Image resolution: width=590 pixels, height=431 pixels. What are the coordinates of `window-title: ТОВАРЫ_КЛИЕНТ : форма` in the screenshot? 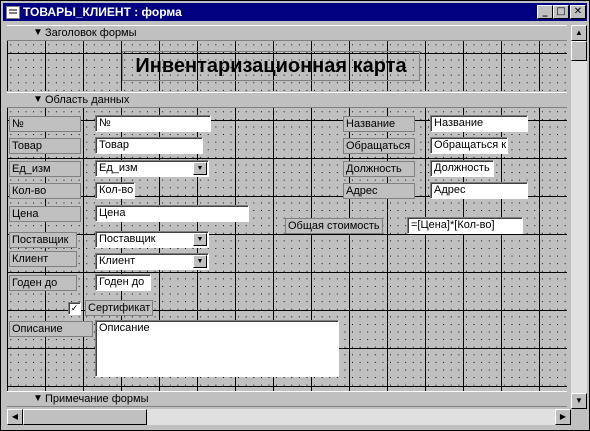 It's located at (102, 12).